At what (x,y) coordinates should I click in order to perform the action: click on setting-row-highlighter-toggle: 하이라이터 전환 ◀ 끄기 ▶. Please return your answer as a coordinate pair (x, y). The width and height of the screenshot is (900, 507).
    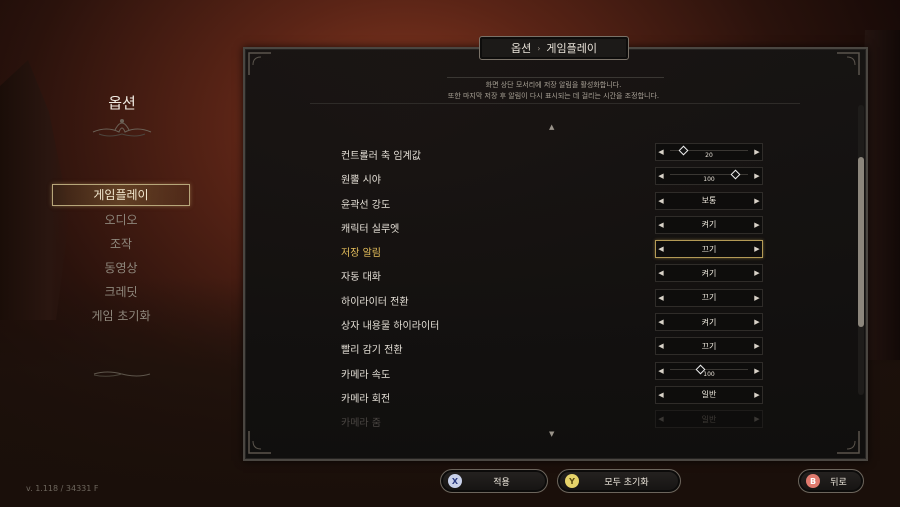
    Looking at the image, I should click on (553, 299).